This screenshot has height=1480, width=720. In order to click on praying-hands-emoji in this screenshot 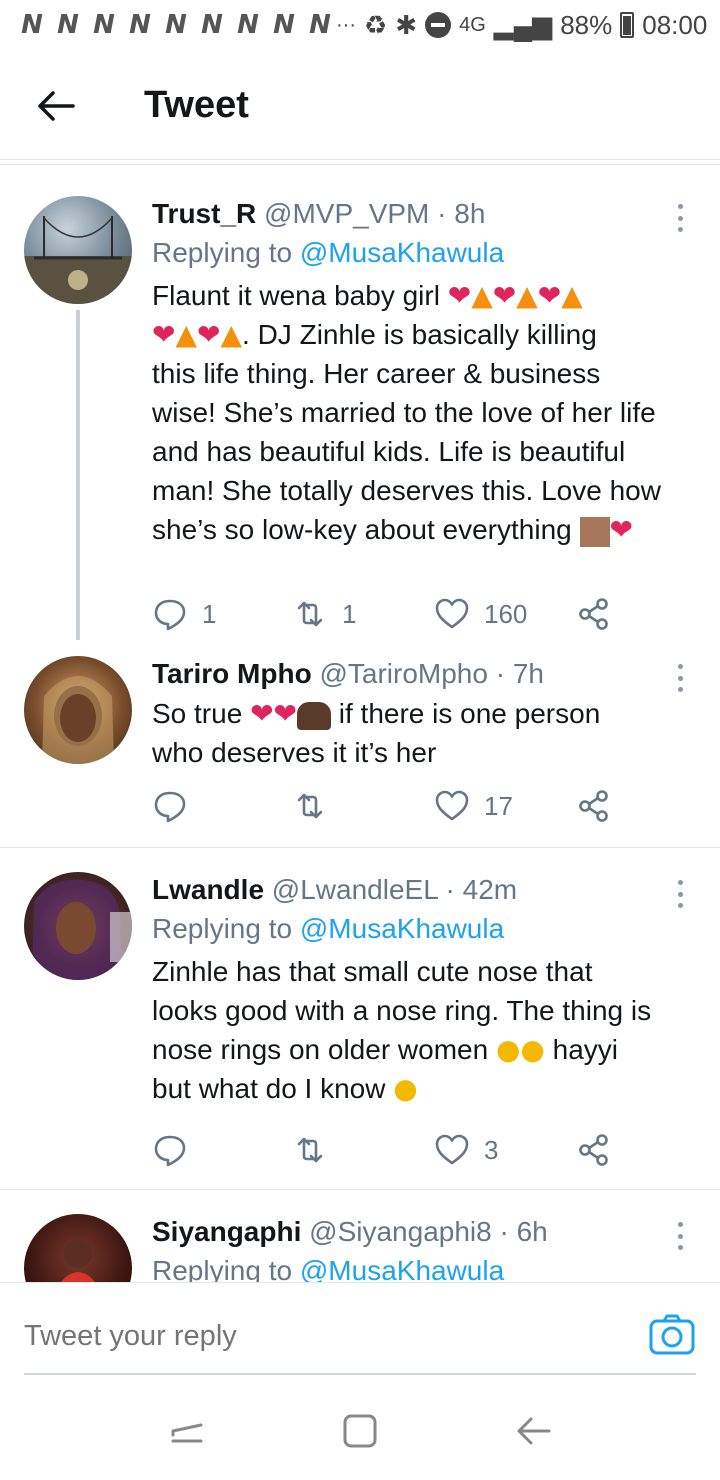, I will do `click(314, 715)`.